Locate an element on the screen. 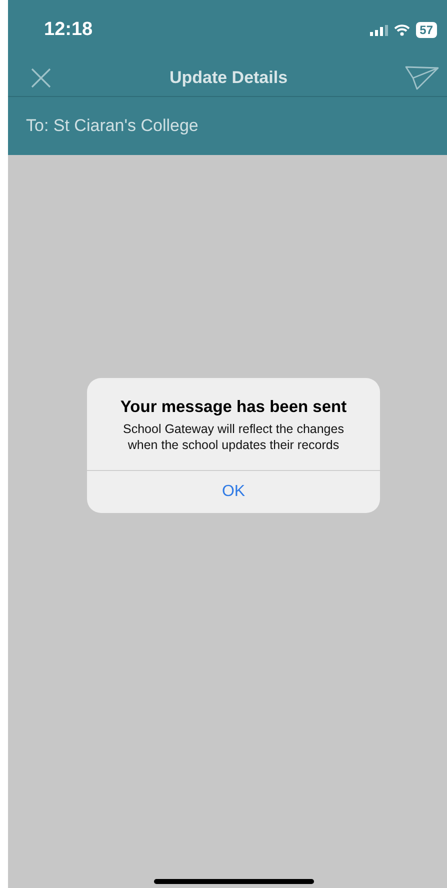 Image resolution: width=447 pixels, height=888 pixels. close-button is located at coordinates (41, 78).